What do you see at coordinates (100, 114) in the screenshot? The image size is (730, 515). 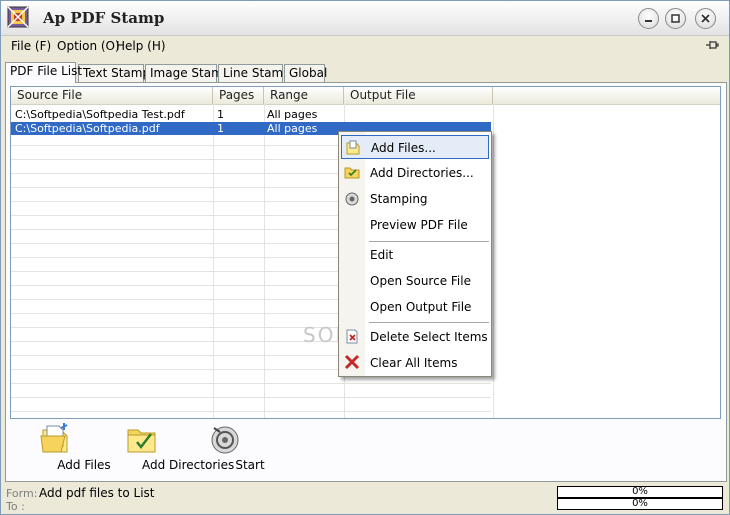 I see `cell-source: C:\Softpedia\Softpedia Test.pdf` at bounding box center [100, 114].